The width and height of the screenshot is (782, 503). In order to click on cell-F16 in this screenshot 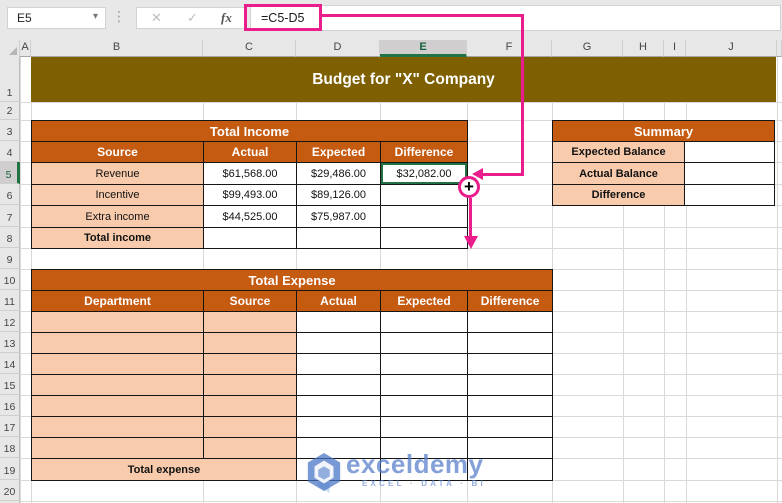, I will do `click(510, 406)`.